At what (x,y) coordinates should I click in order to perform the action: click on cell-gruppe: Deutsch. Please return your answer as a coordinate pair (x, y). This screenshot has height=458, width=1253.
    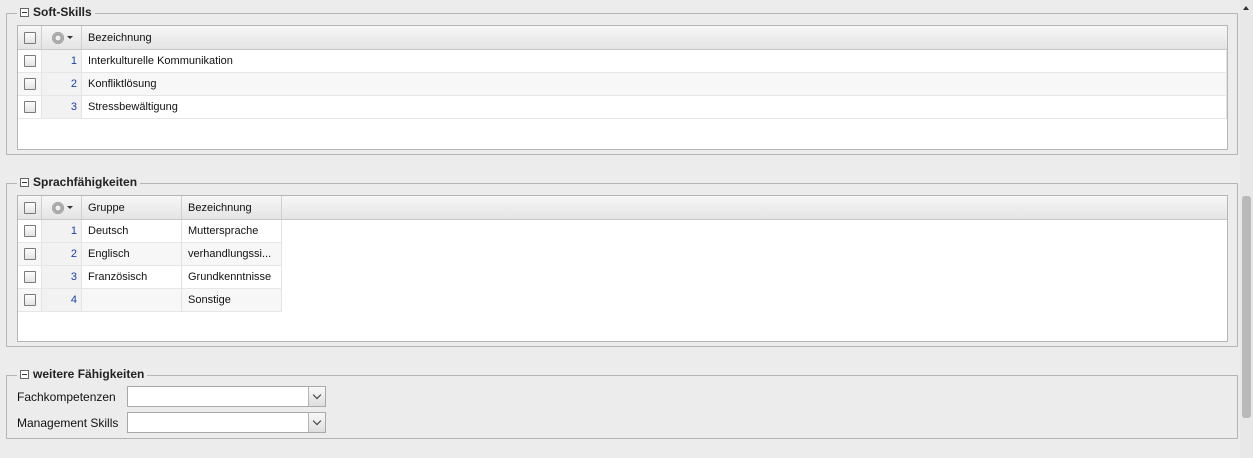
    Looking at the image, I should click on (132, 231).